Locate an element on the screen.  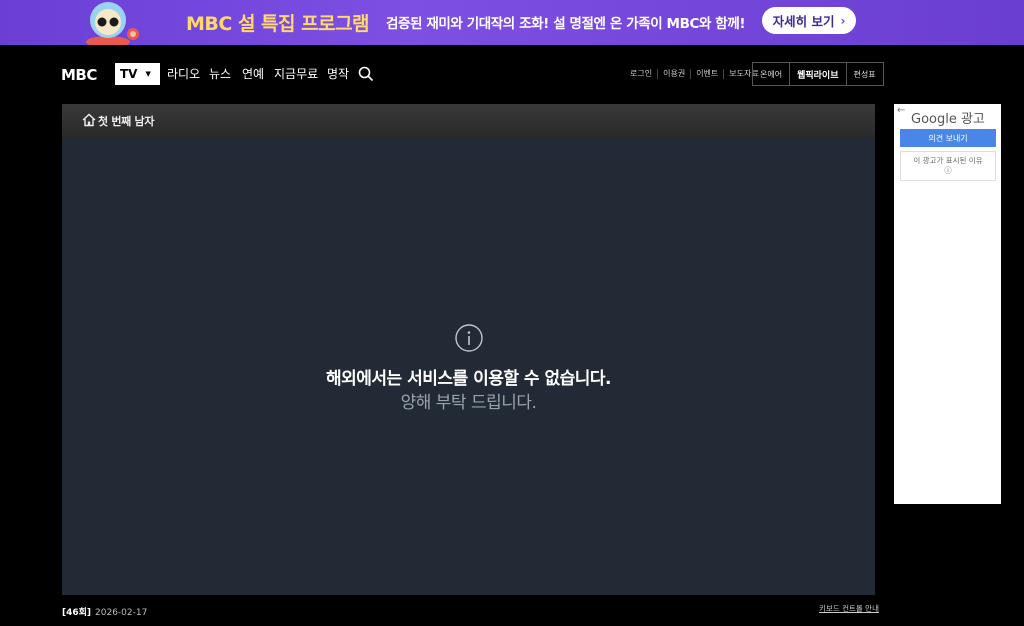
util-box: 온에어 웹픽라이브 편성표 is located at coordinates (818, 74).